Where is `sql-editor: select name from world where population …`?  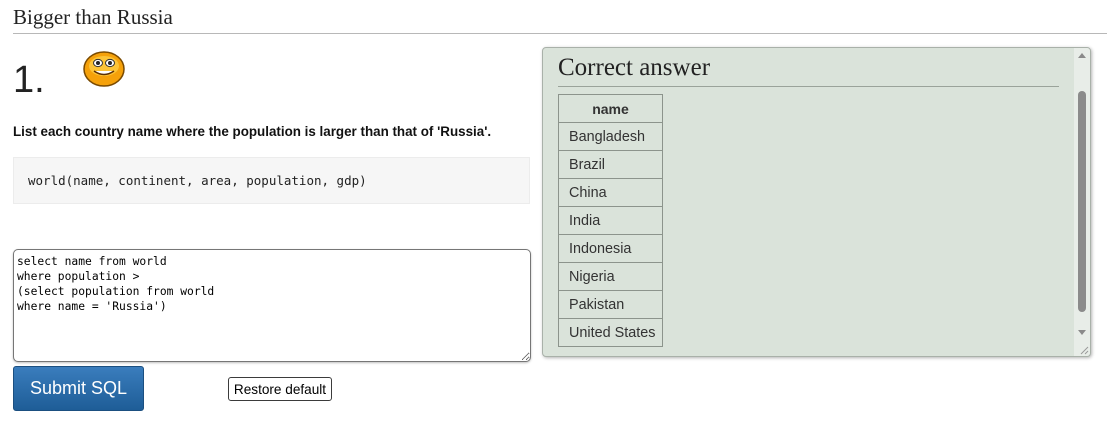
sql-editor: select name from world where population … is located at coordinates (272, 305).